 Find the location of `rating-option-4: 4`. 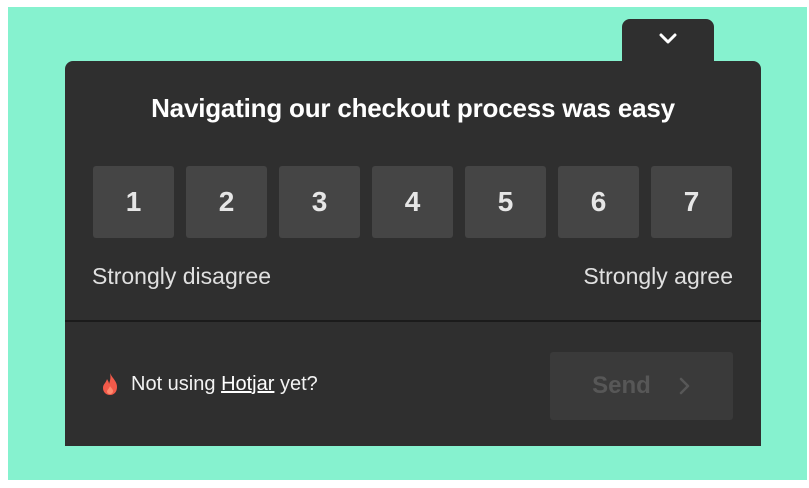

rating-option-4: 4 is located at coordinates (412, 202).